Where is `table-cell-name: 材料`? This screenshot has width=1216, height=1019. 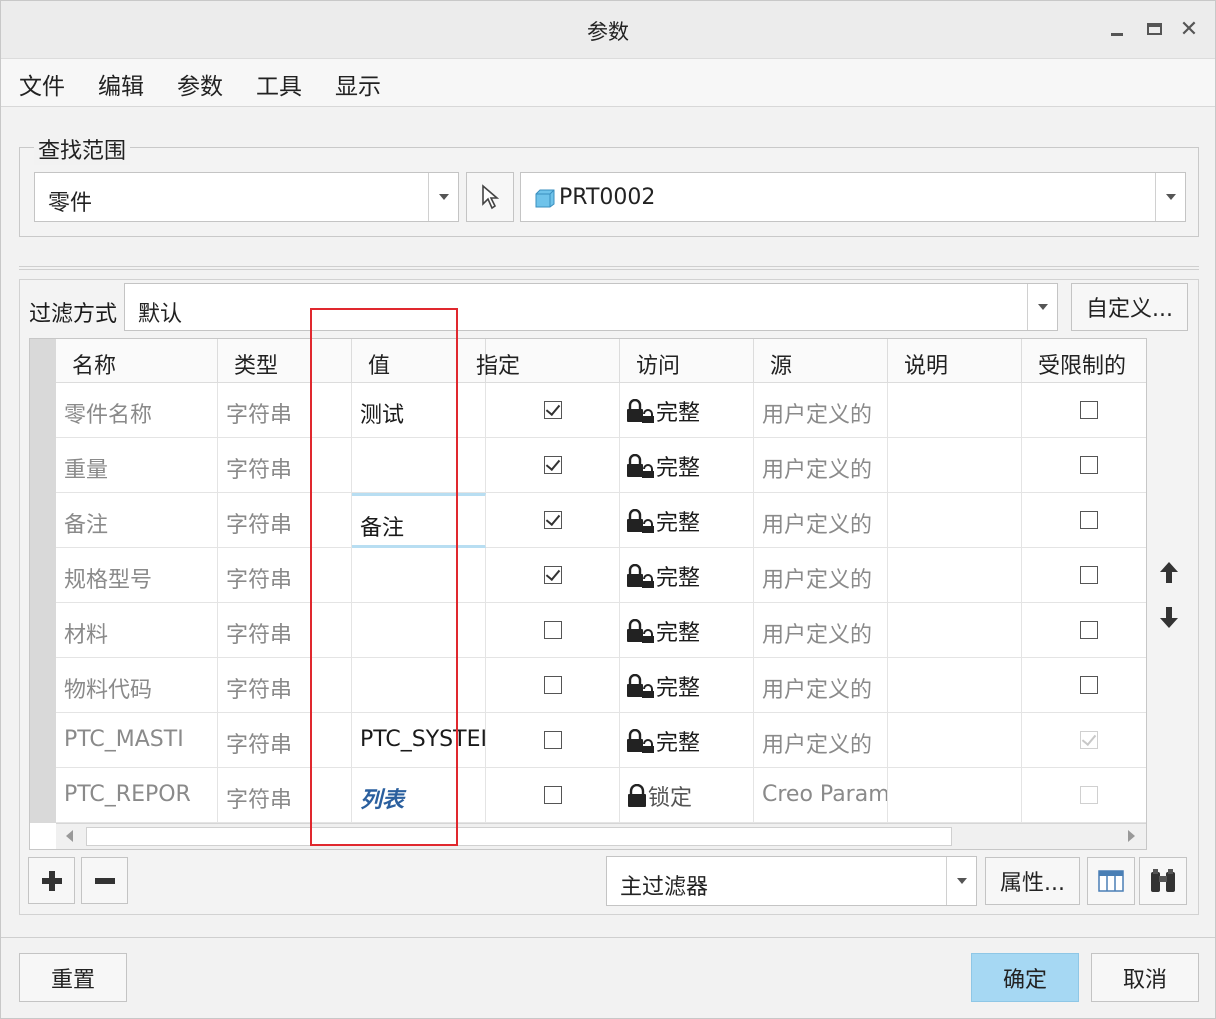 table-cell-name: 材料 is located at coordinates (137, 630).